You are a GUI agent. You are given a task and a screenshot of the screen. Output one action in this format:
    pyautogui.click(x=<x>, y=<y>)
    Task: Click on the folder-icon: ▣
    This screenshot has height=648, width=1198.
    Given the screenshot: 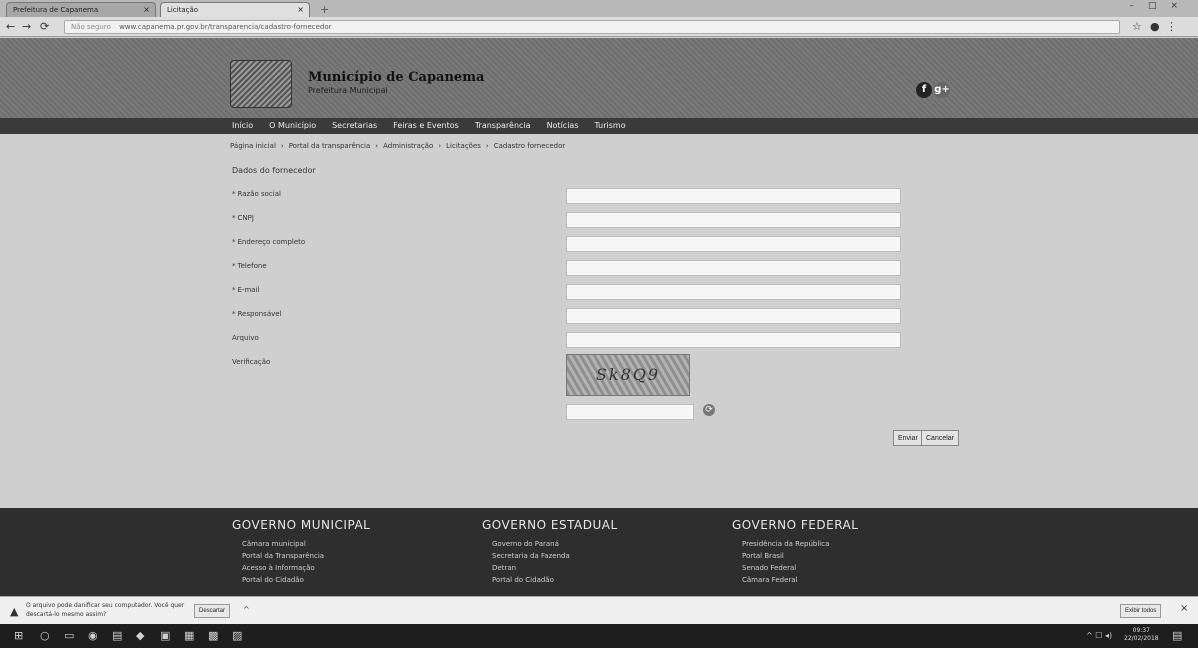 What is the action you would take?
    pyautogui.click(x=165, y=635)
    